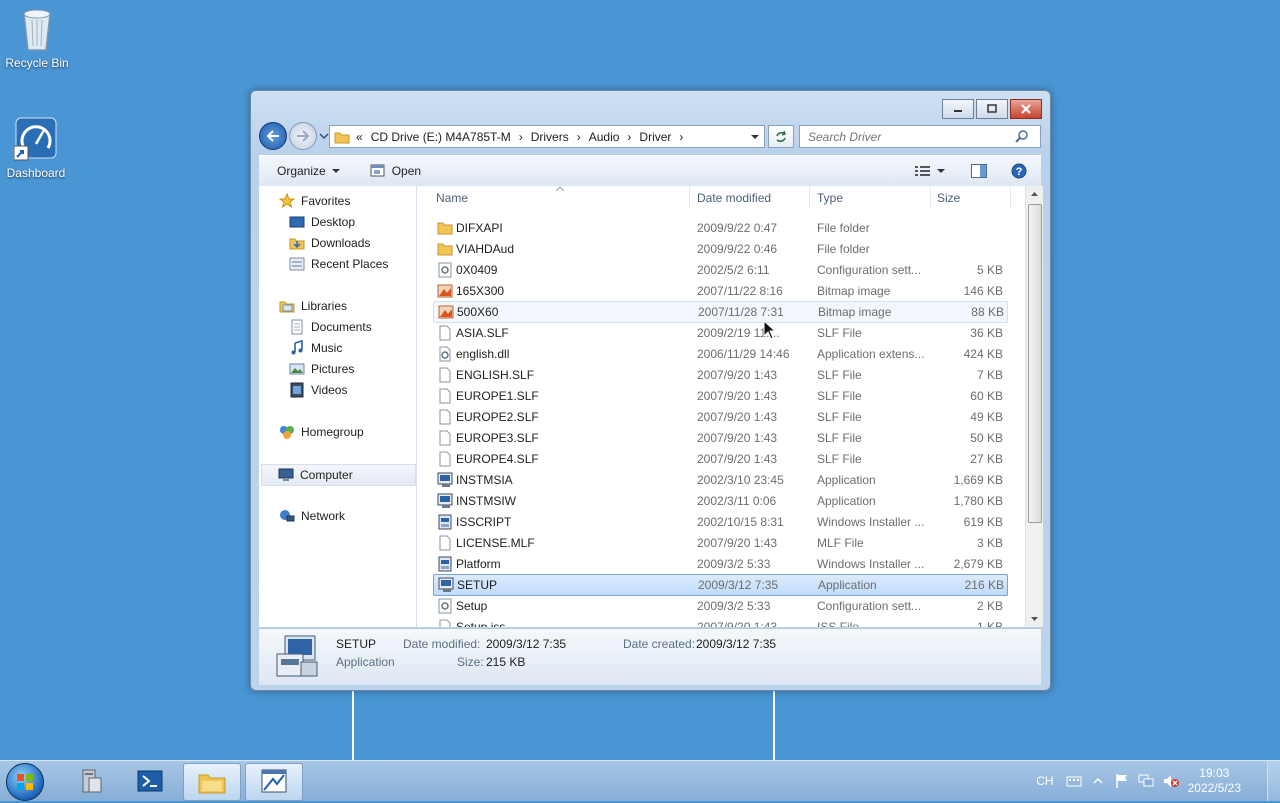 The image size is (1280, 803). I want to click on file-row: EUROPE4.SLF 2007/9/20 1:43 SLF File 27 KB, so click(719, 459).